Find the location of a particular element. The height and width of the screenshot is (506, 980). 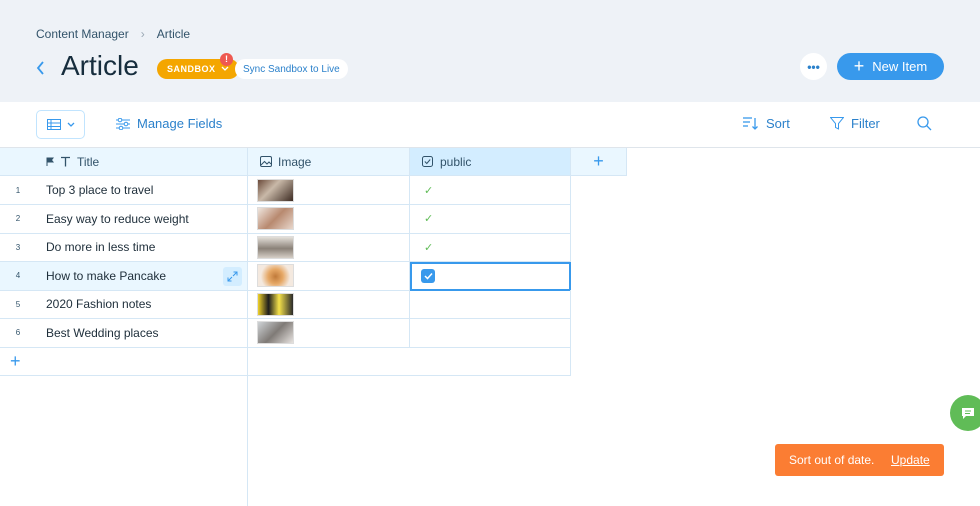

column-public-label: public is located at coordinates (456, 161).